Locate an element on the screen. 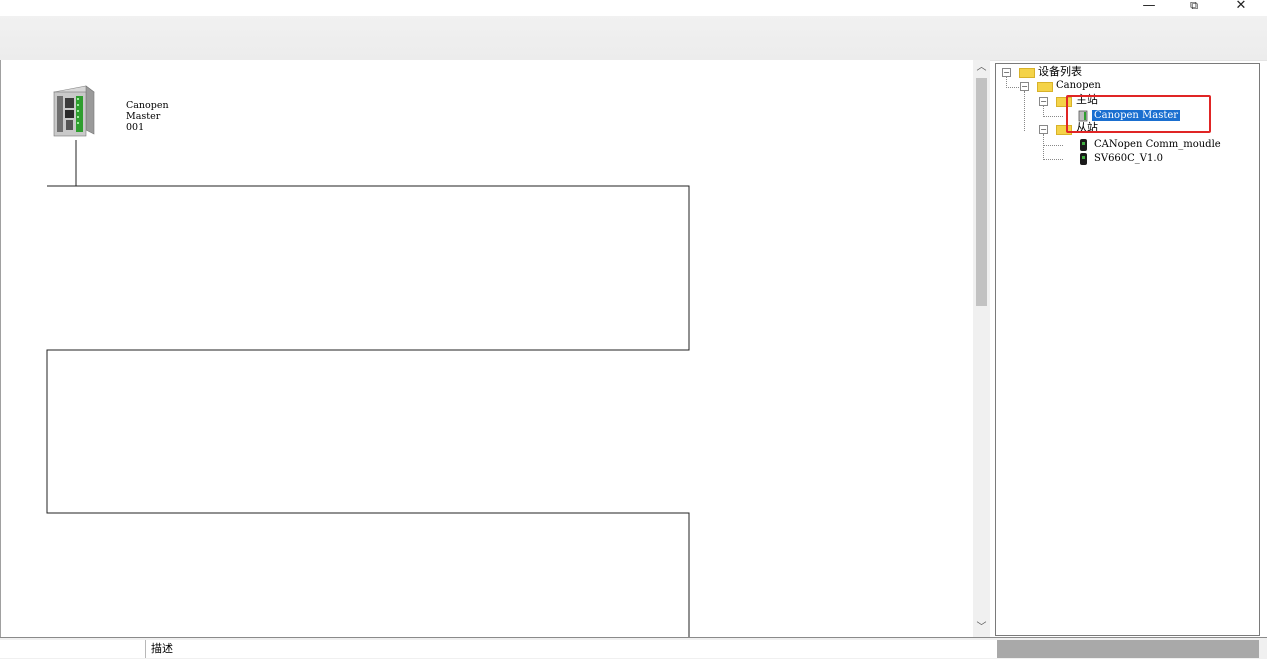 Image resolution: width=1267 pixels, height=659 pixels. close-button: ✕ is located at coordinates (1241, 7).